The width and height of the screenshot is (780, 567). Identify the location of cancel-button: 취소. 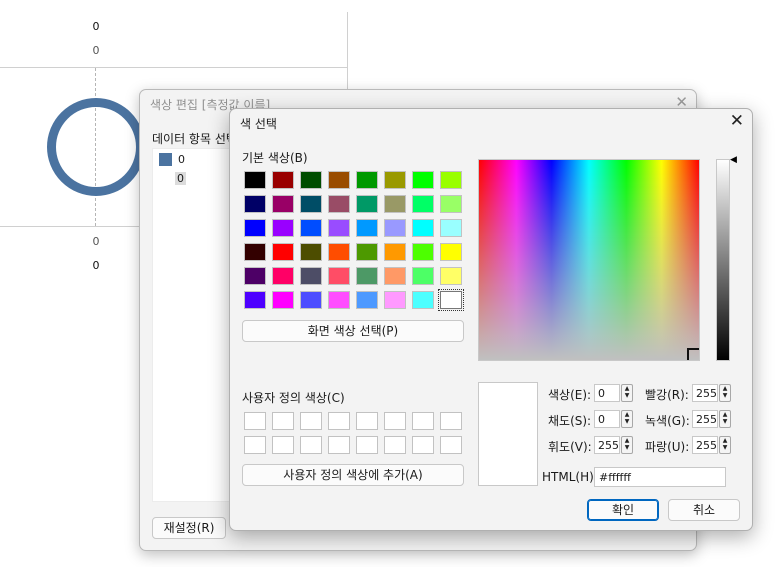
(704, 510).